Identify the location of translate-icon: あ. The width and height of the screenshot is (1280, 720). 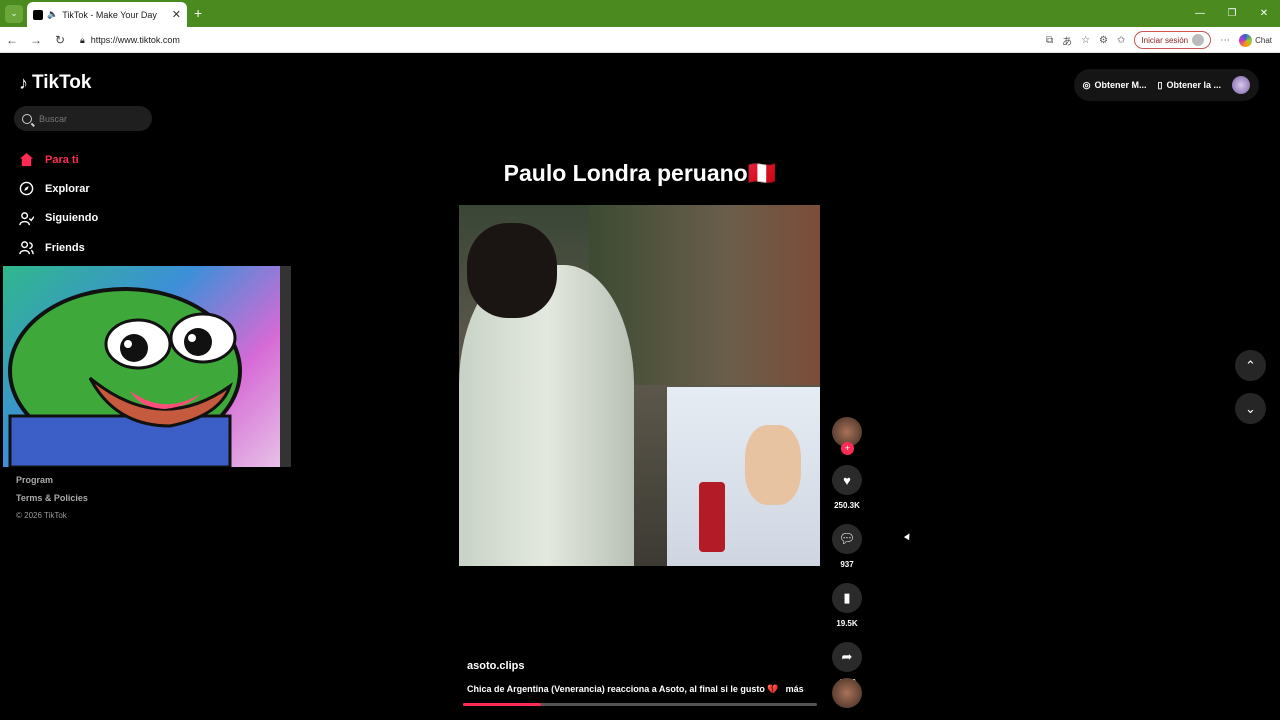
(1067, 40).